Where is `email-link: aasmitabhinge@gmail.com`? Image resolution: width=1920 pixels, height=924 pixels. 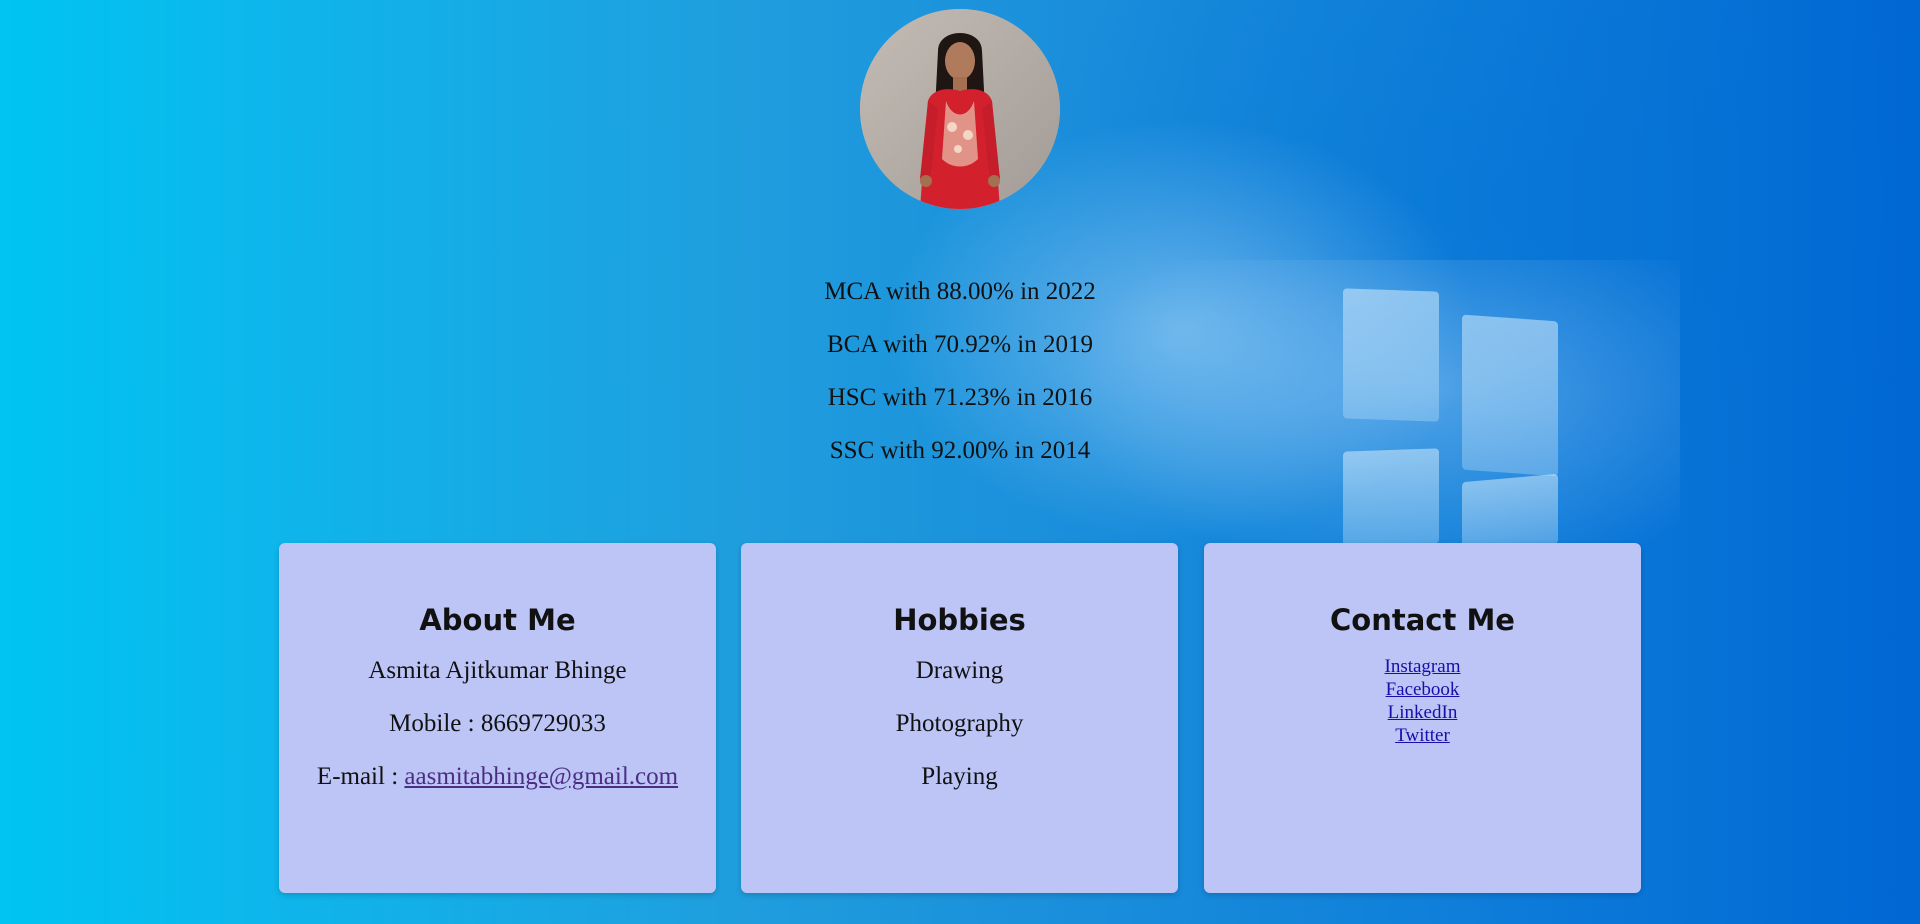
email-link: aasmitabhinge@gmail.com is located at coordinates (541, 776).